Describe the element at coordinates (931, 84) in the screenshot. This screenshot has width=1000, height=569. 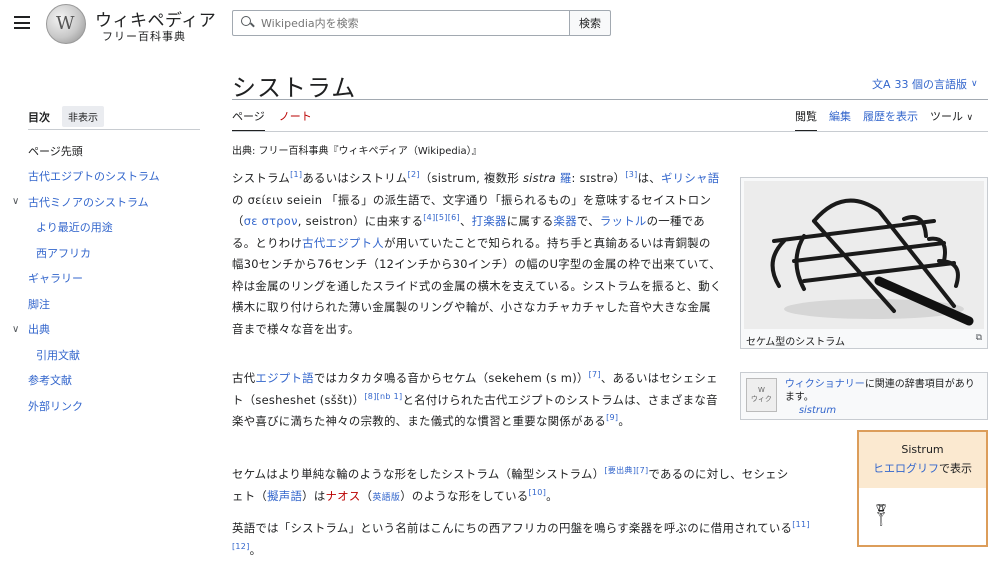
I see `language-count: 33 個の言語版` at that location.